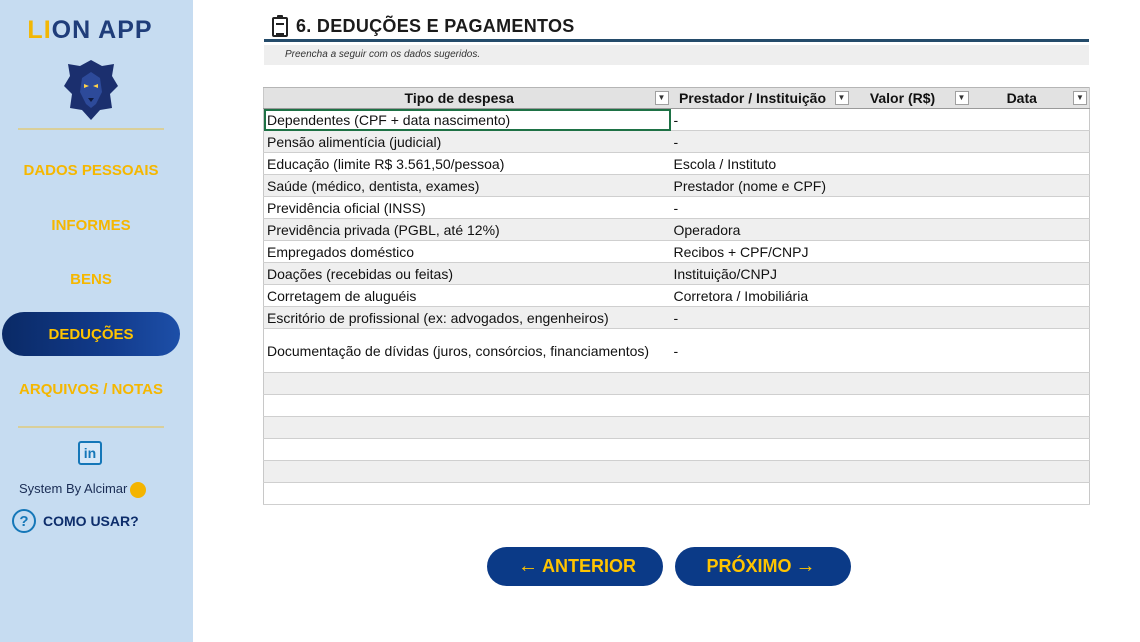 The width and height of the screenshot is (1140, 642). What do you see at coordinates (760, 229) in the screenshot?
I see `table-cell: Operadora` at bounding box center [760, 229].